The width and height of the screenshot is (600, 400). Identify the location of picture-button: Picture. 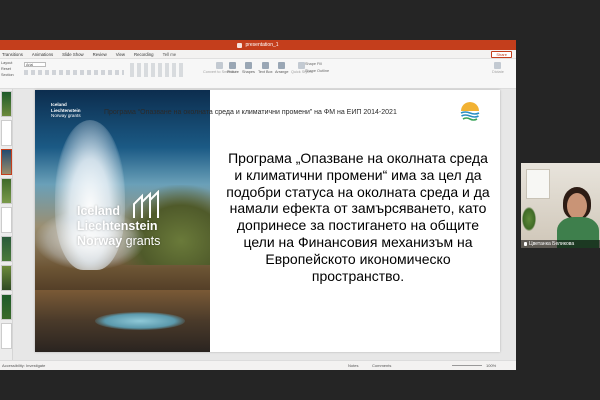
(233, 68).